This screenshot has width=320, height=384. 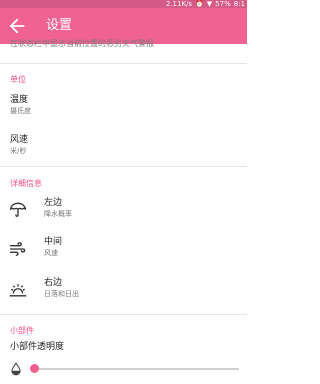 What do you see at coordinates (26, 183) in the screenshot?
I see `section-header-details: 详细信息` at bounding box center [26, 183].